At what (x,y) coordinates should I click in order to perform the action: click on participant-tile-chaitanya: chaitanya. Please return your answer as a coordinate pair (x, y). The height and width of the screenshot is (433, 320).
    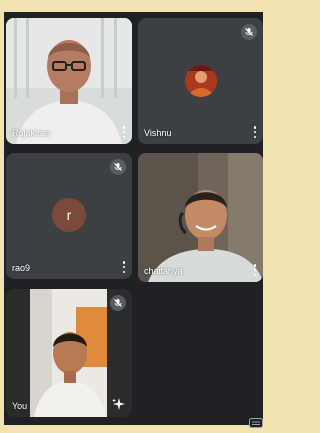
    Looking at the image, I should click on (200, 217).